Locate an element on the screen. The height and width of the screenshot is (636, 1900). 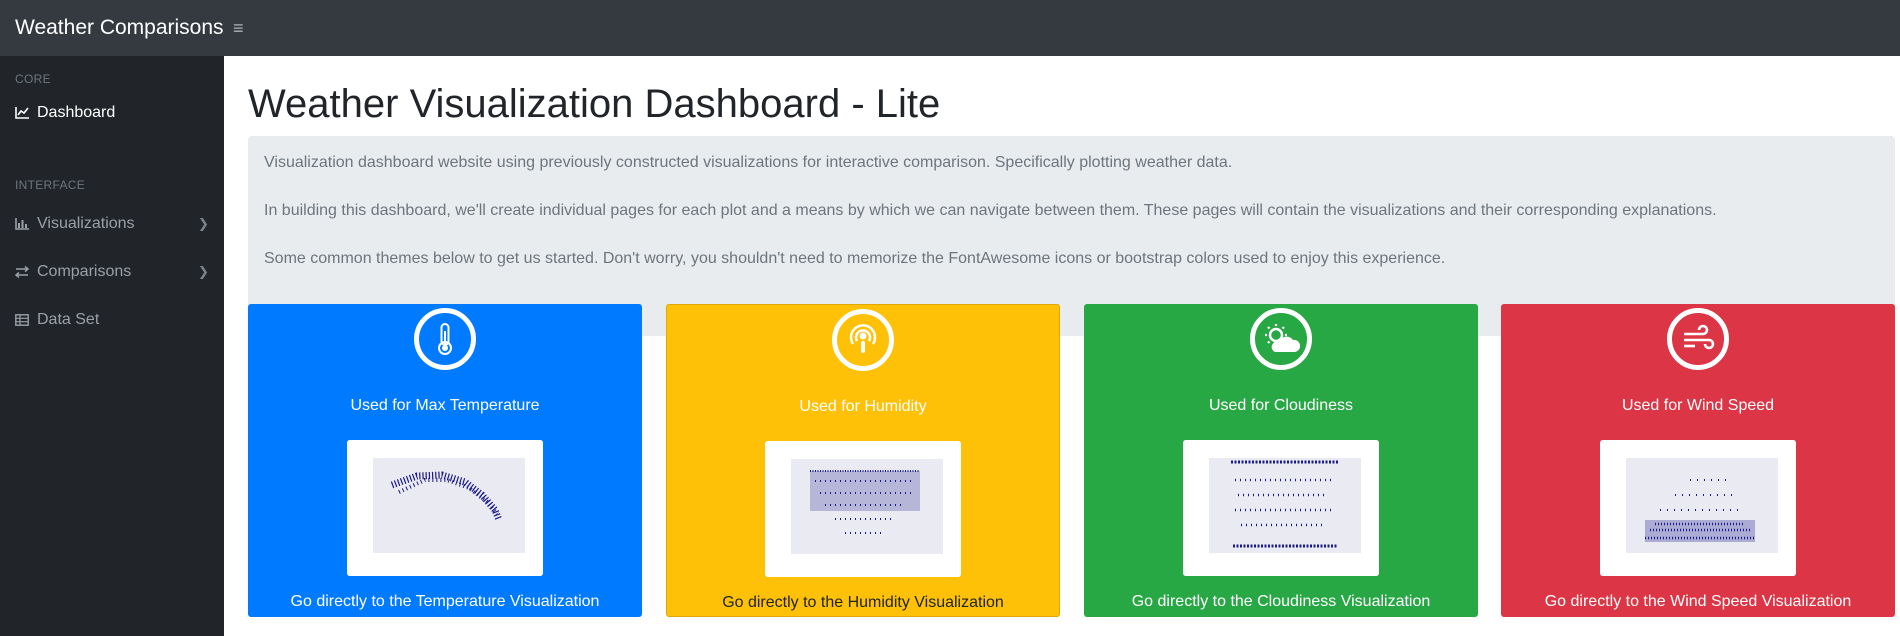
sidebar-heading-core: CORE is located at coordinates (33, 79).